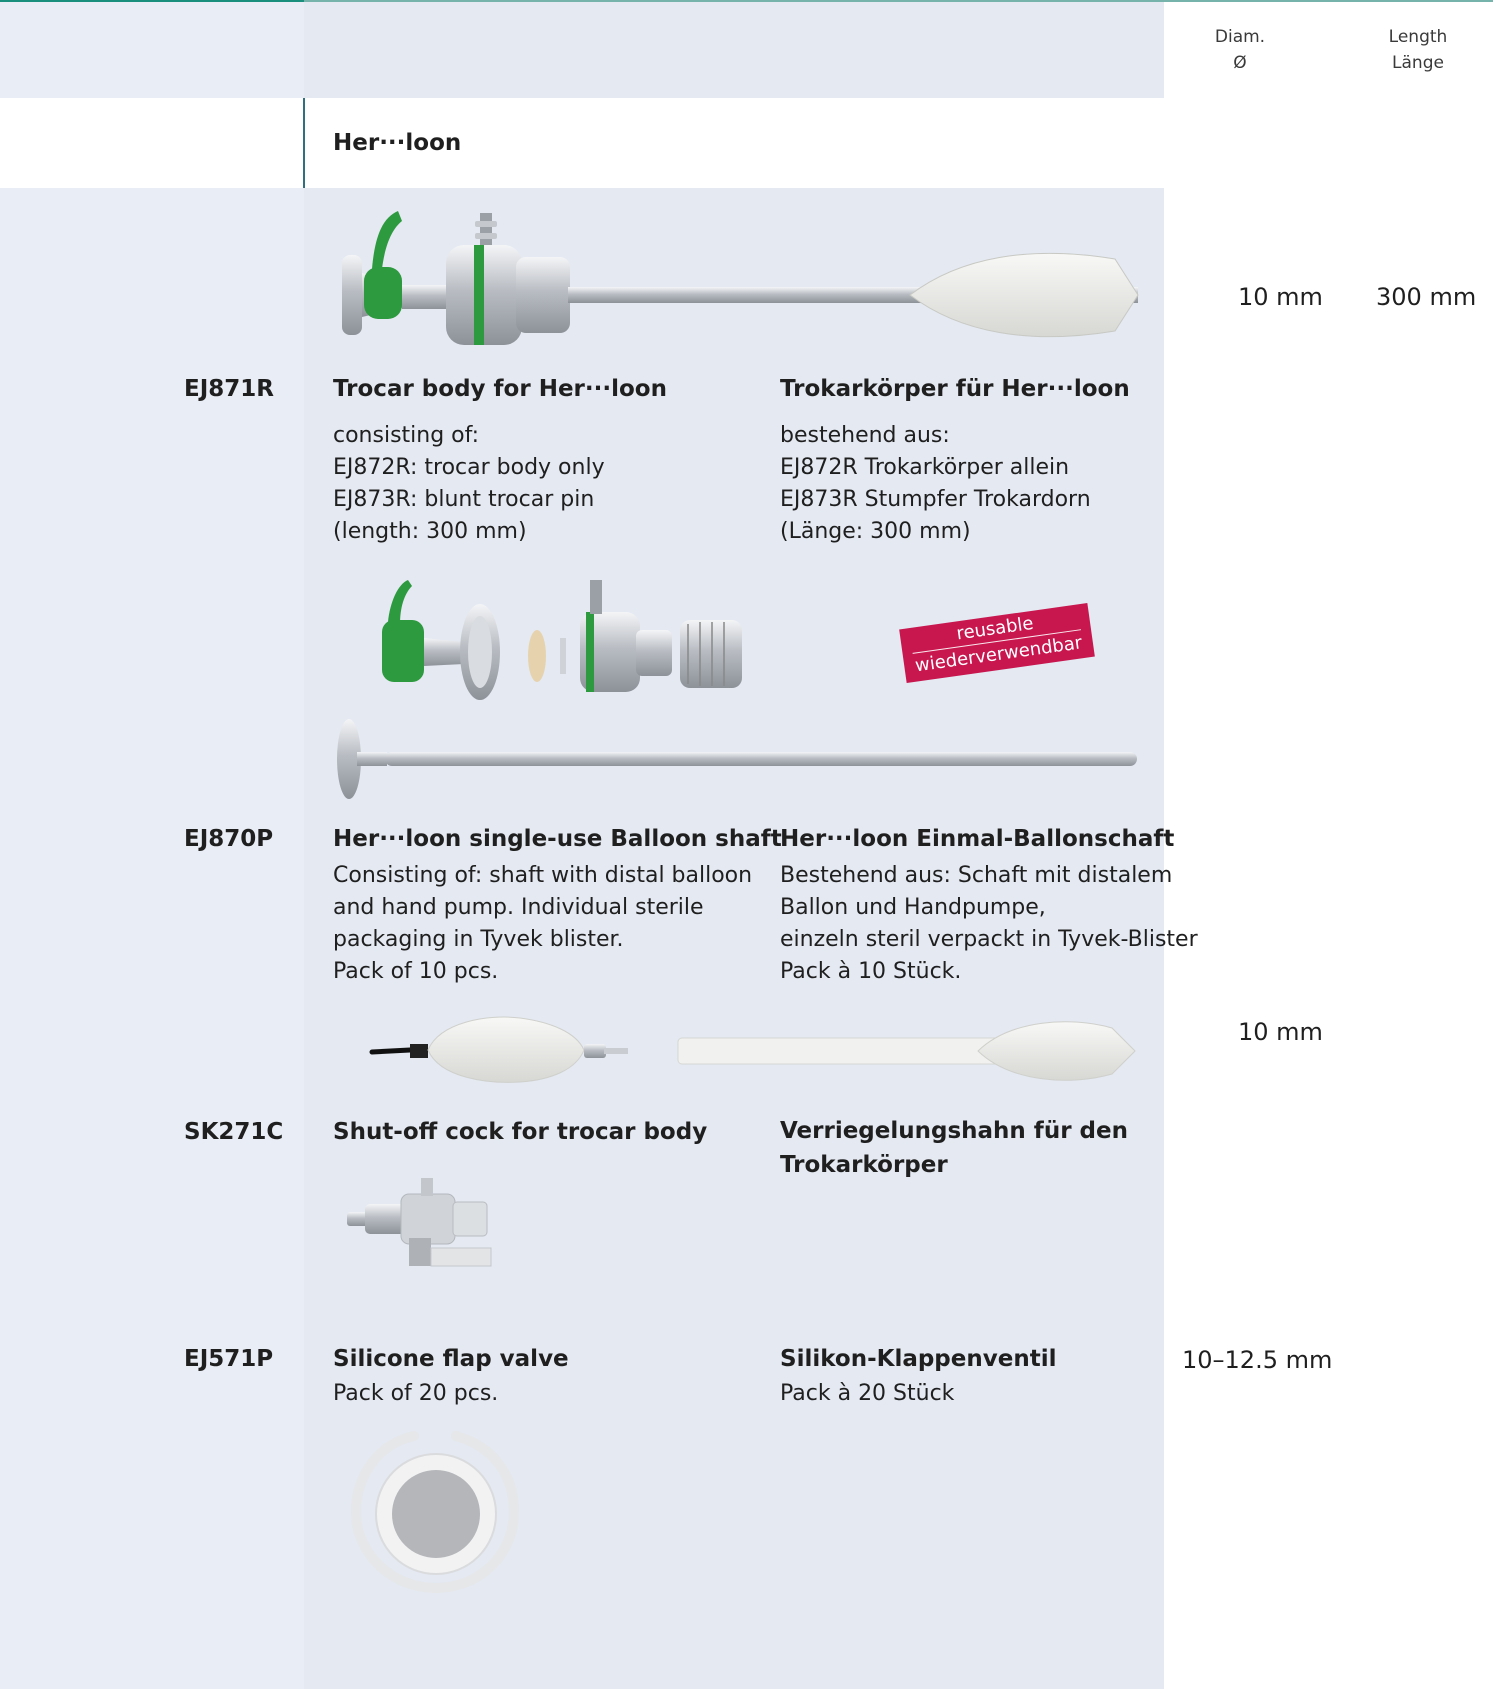 The width and height of the screenshot is (1493, 1689). I want to click on trocar-body-assembled-image, so click(740, 278).